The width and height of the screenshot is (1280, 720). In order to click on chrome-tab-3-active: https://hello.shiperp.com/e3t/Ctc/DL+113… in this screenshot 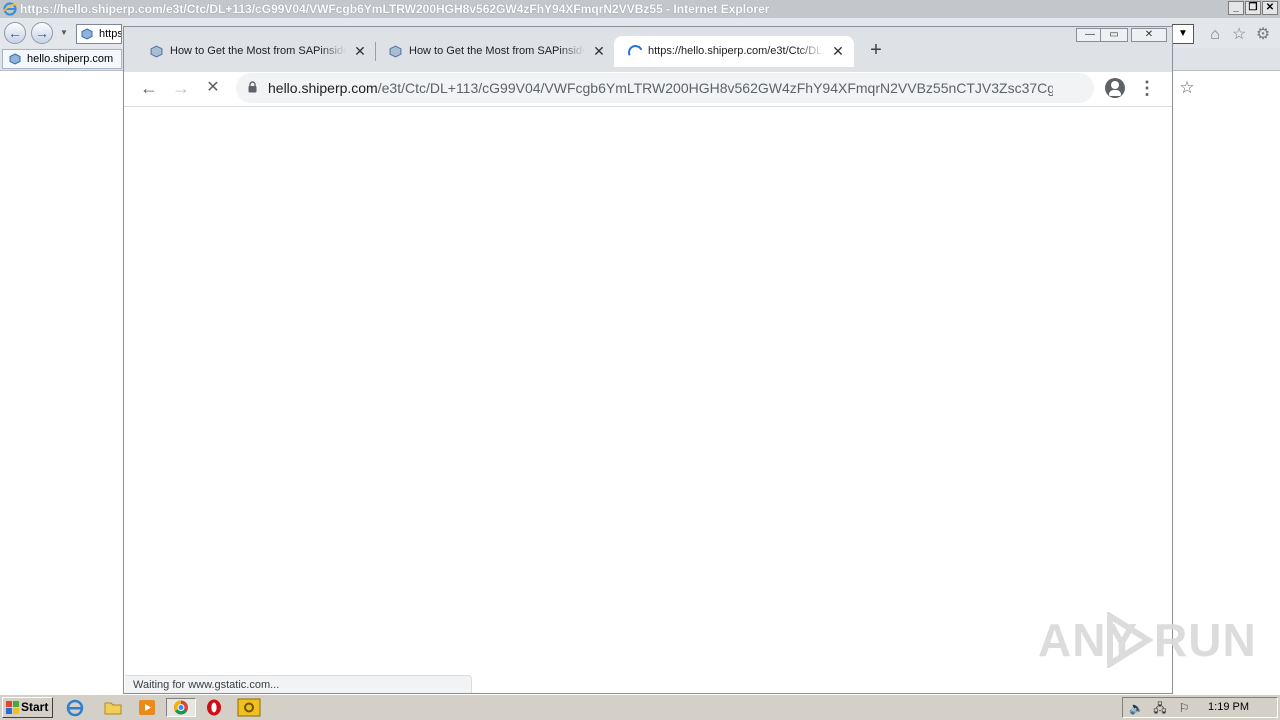, I will do `click(734, 51)`.